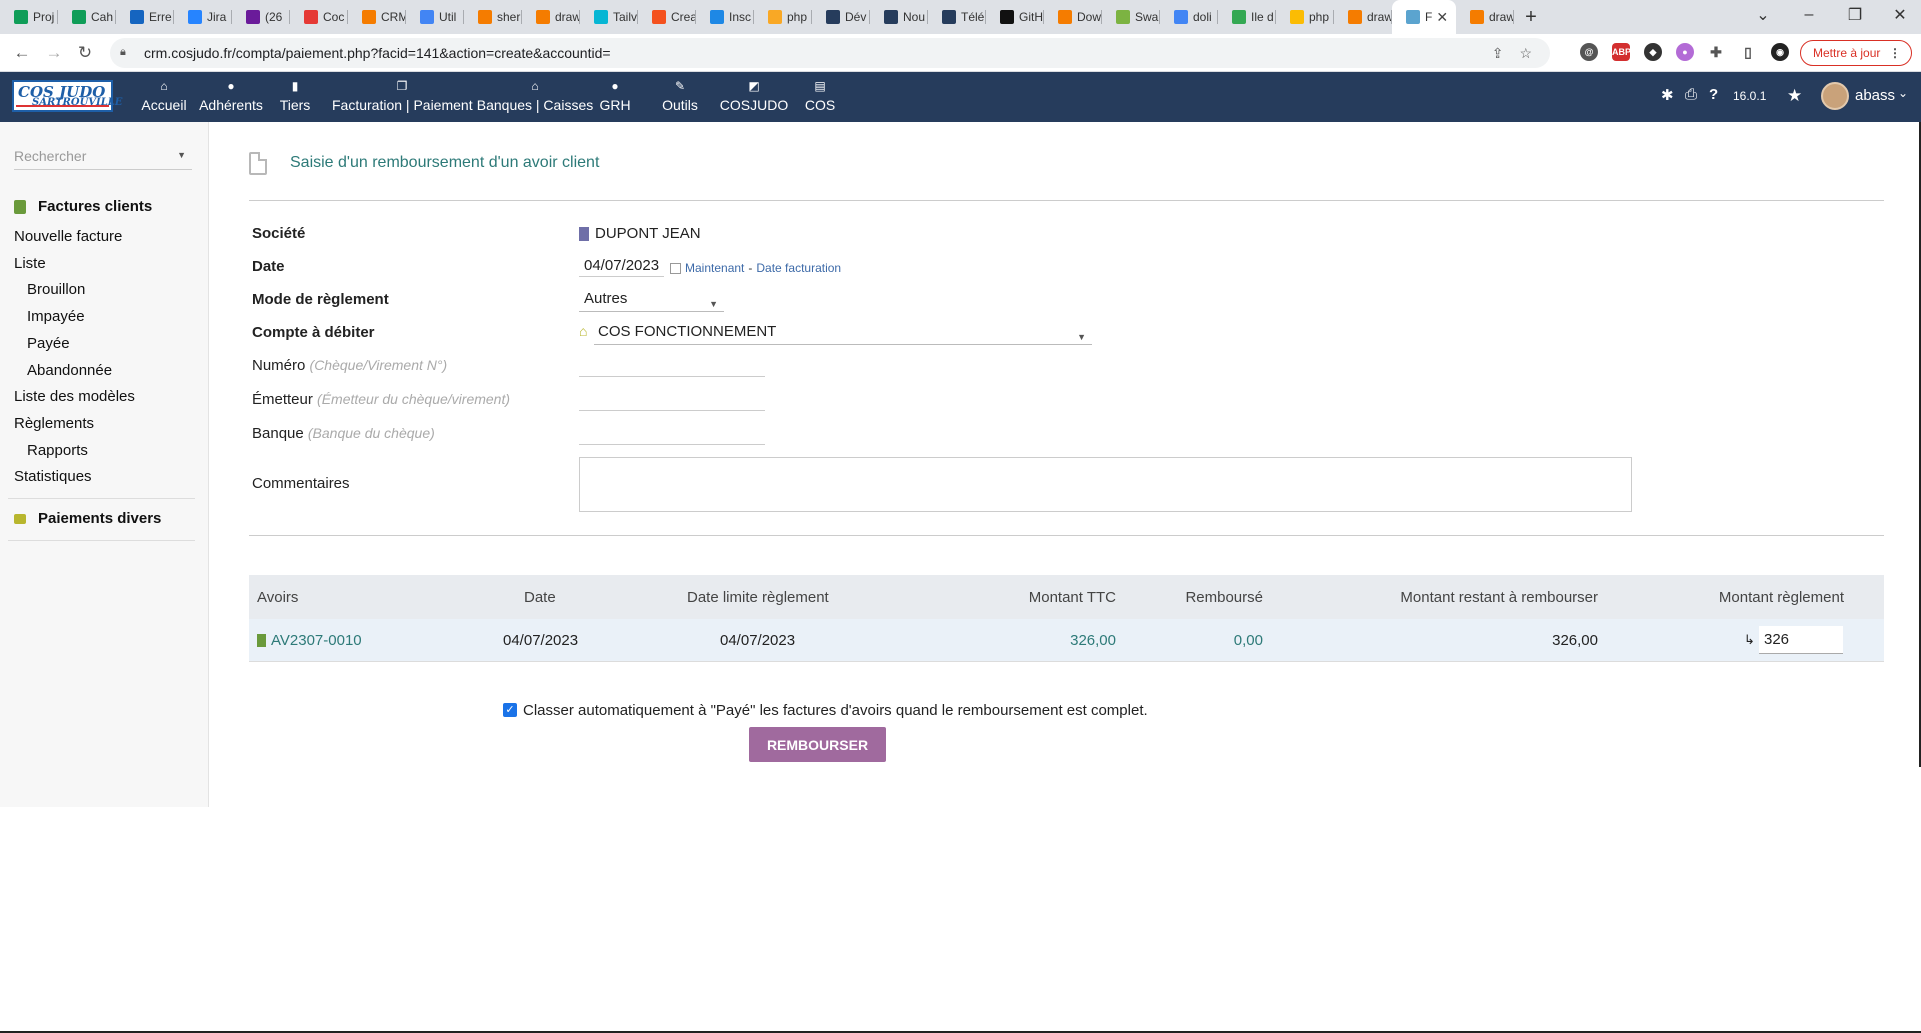 The height and width of the screenshot is (1033, 1921). Describe the element at coordinates (1763, 15) in the screenshot. I see `tab-search-icon: ⌄` at that location.